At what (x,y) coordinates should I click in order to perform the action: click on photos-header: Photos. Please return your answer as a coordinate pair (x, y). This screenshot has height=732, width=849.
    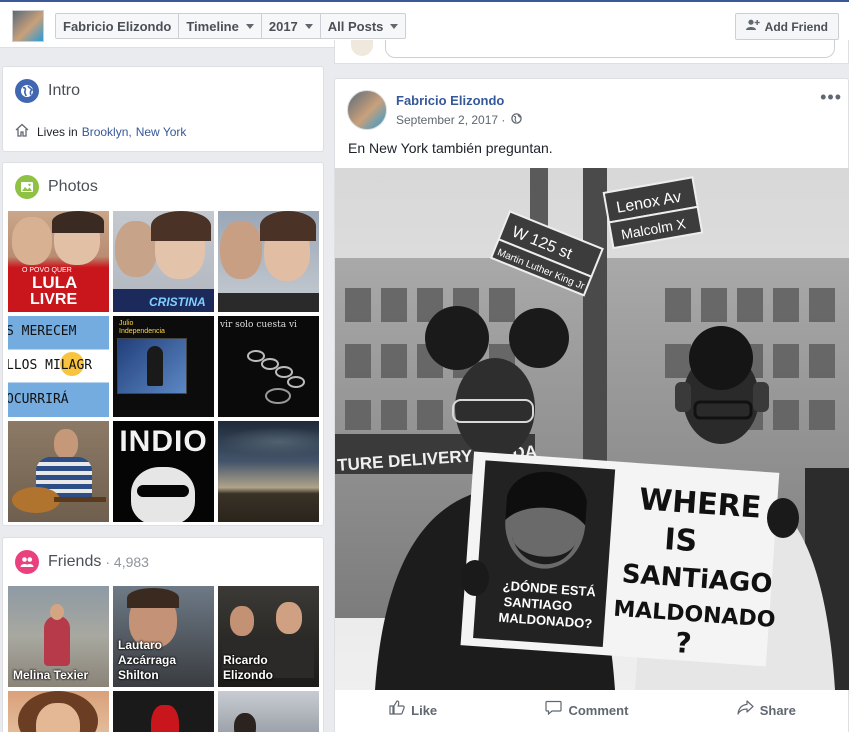
    Looking at the image, I should click on (163, 187).